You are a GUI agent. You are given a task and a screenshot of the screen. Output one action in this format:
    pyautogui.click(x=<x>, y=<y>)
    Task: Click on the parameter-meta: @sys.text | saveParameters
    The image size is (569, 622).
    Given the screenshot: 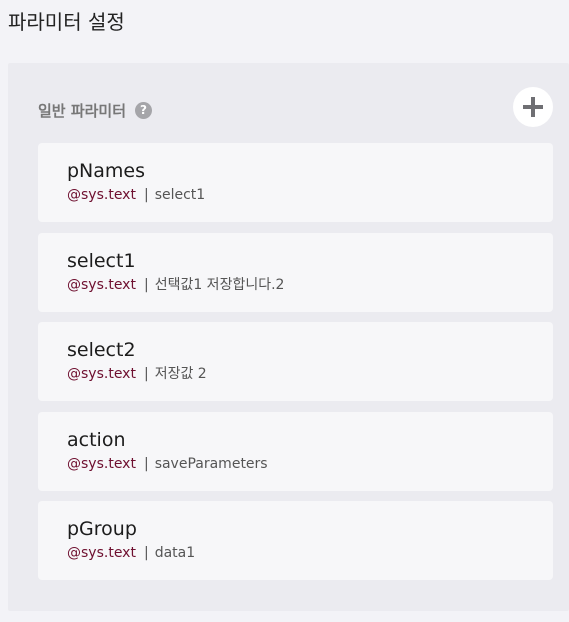 What is the action you would take?
    pyautogui.click(x=310, y=464)
    